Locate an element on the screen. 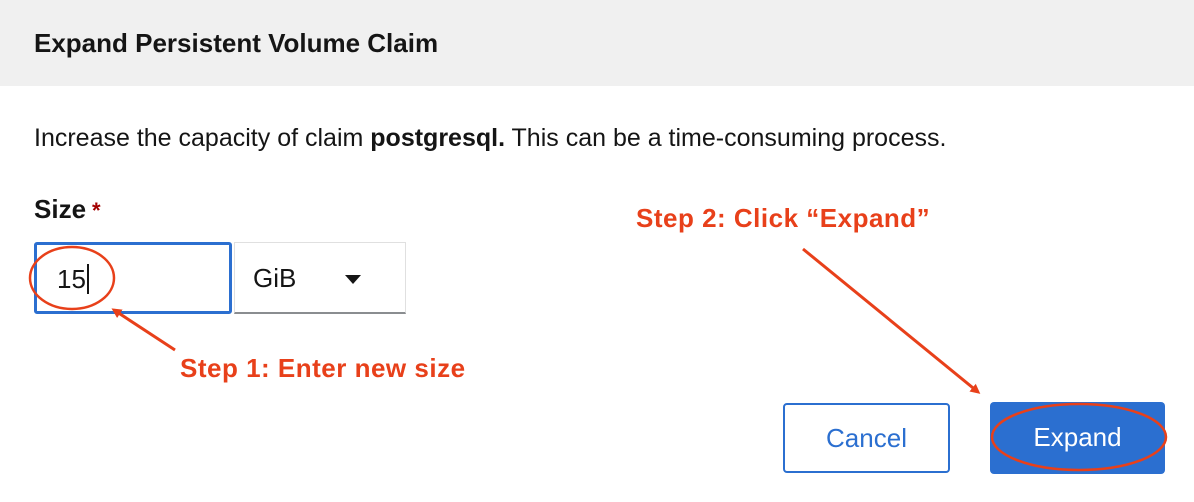 The image size is (1194, 502). size-input: 15 is located at coordinates (133, 278).